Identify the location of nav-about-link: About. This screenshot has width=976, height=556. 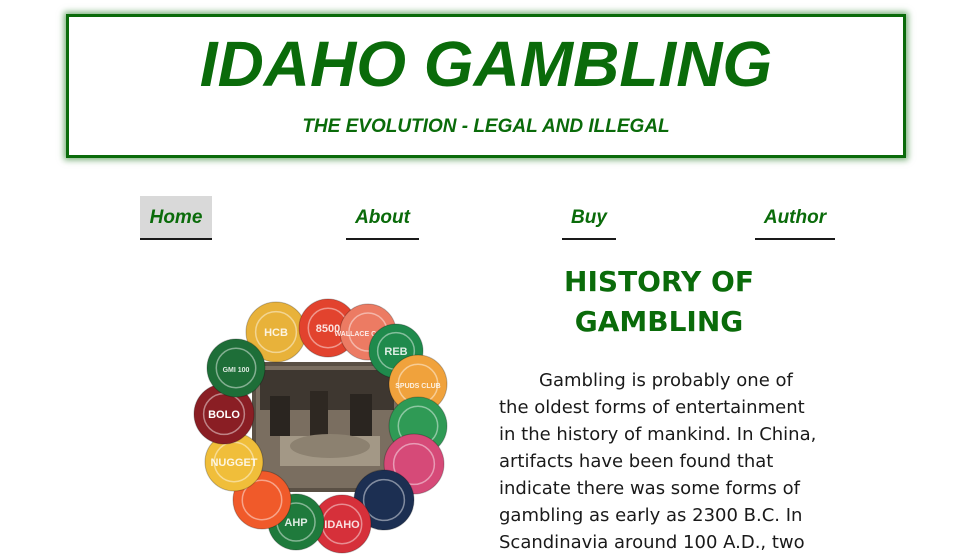
(382, 218).